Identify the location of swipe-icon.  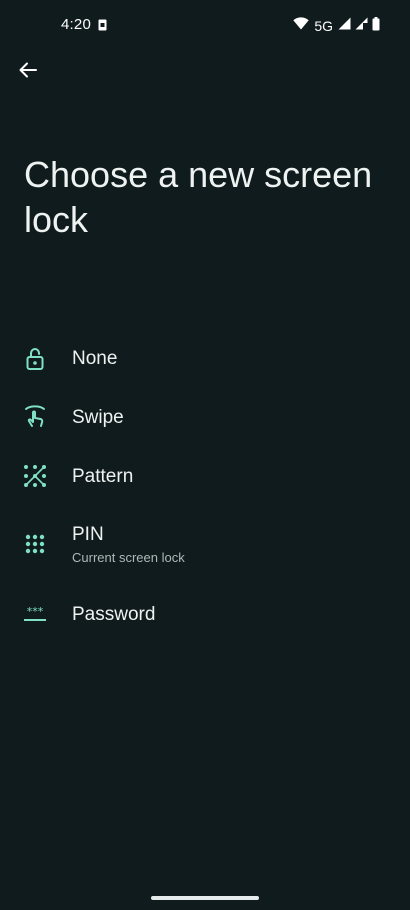
(35, 417).